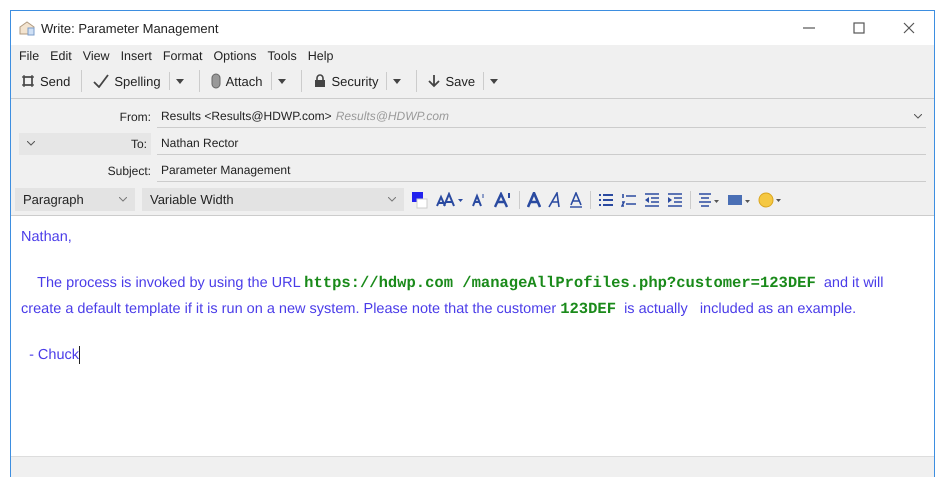  What do you see at coordinates (27, 28) in the screenshot?
I see `envelope-icon` at bounding box center [27, 28].